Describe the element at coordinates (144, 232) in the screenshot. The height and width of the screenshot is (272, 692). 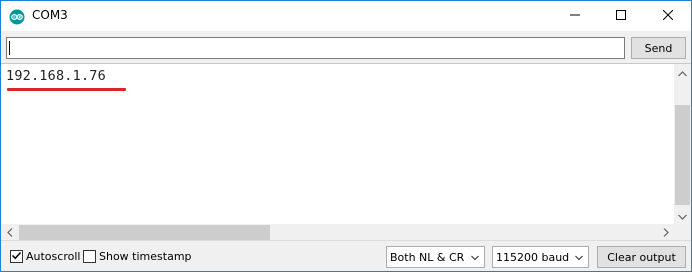
I see `horizontal-scroll-thumb` at that location.